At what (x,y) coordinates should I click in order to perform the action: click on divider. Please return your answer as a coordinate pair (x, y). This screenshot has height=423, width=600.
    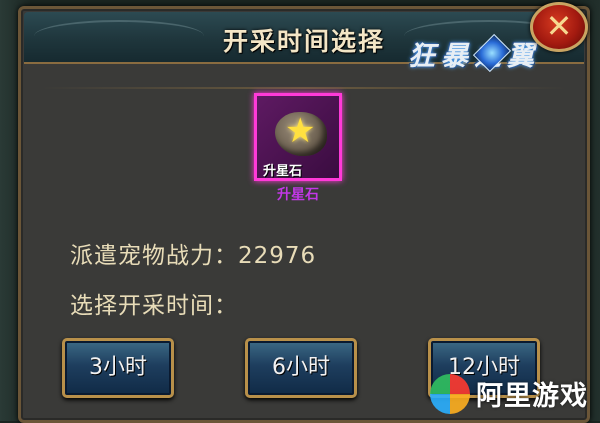
    Looking at the image, I should click on (304, 88).